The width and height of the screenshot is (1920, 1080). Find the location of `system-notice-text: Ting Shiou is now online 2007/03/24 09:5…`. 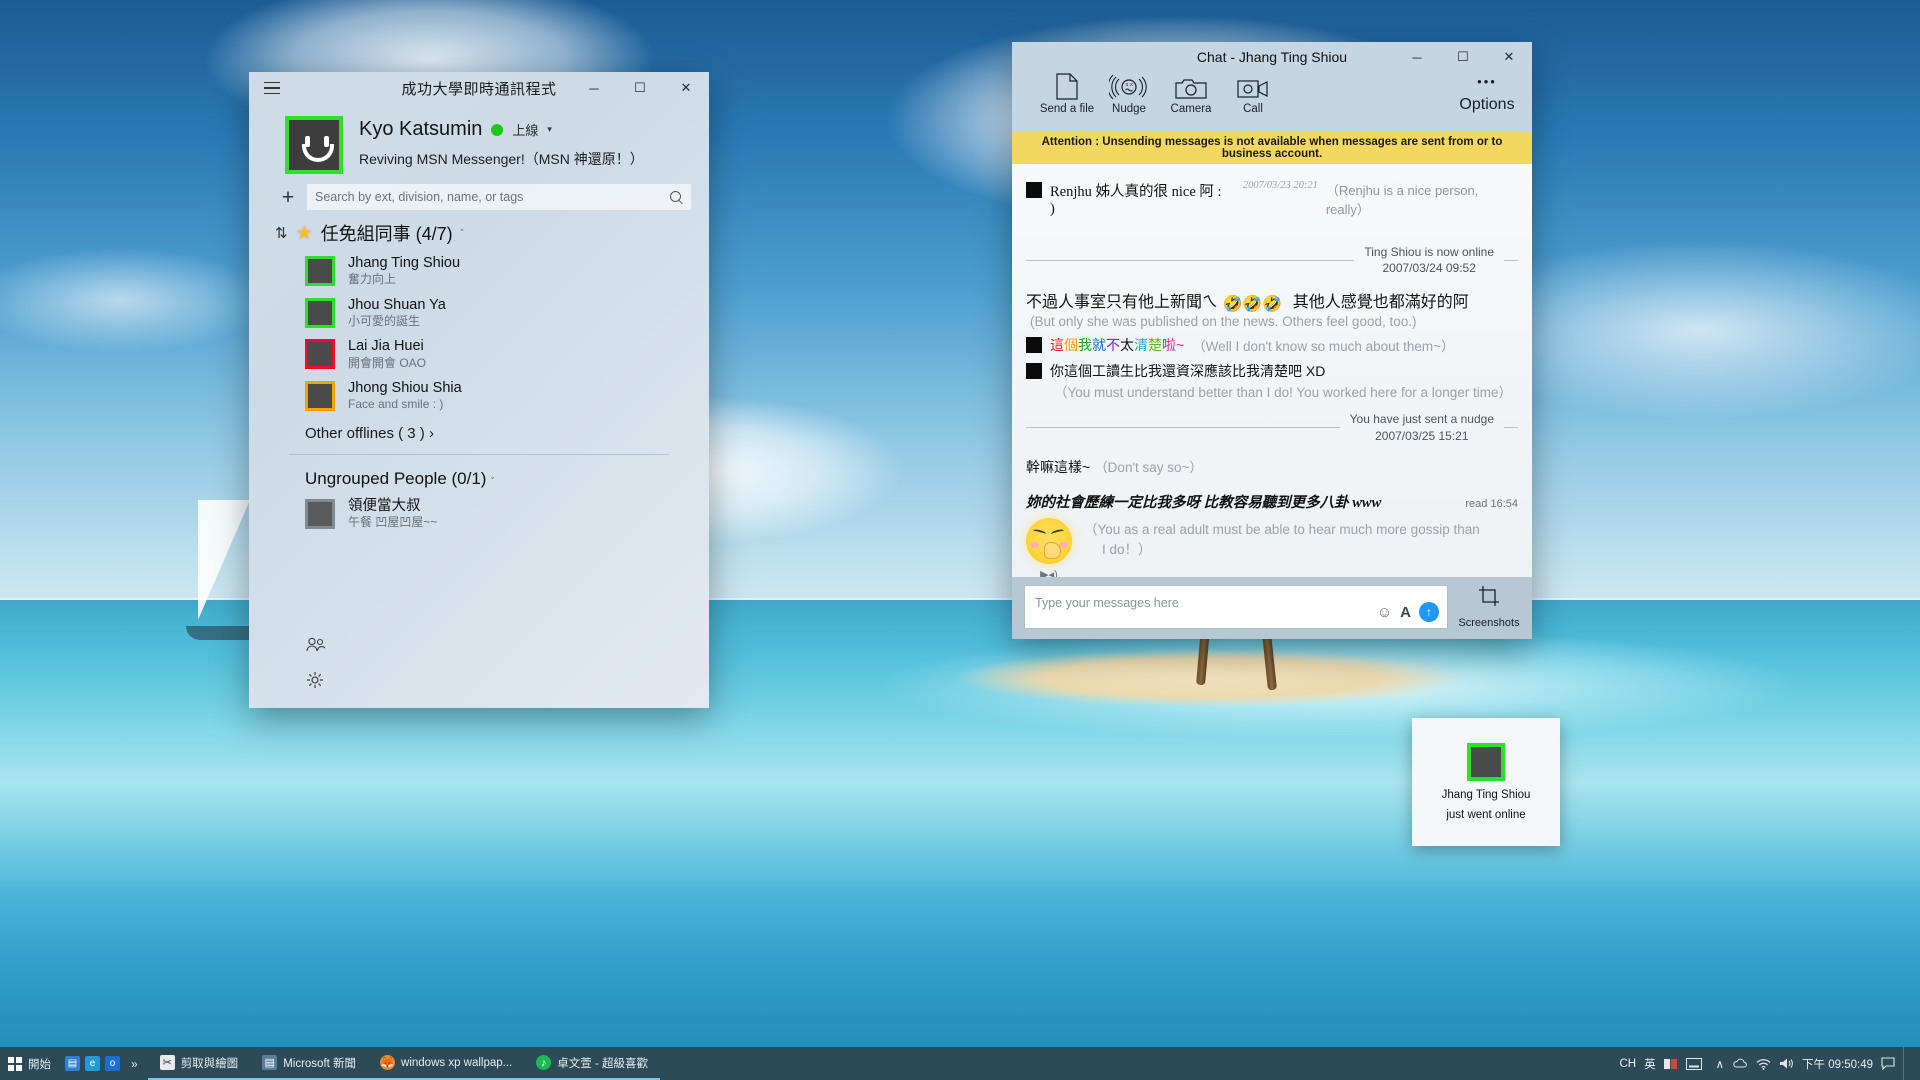

system-notice-text: Ting Shiou is now online 2007/03/24 09:5… is located at coordinates (1429, 260).